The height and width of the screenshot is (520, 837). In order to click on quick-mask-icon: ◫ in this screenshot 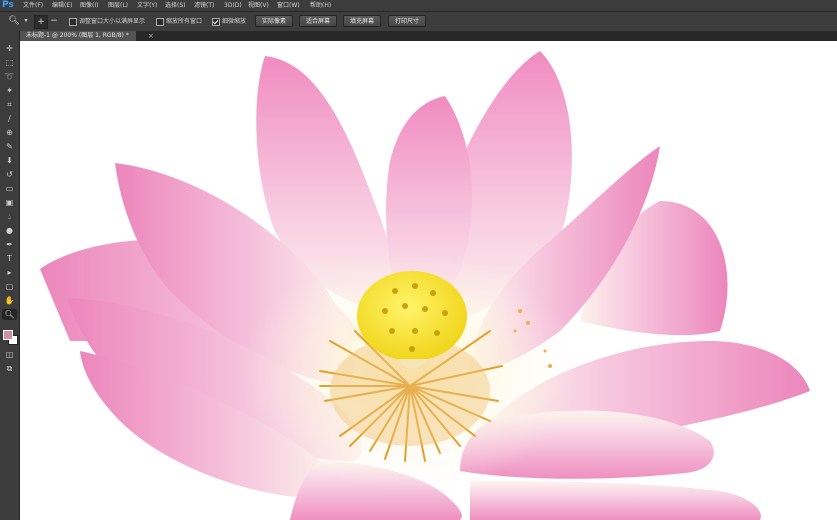, I will do `click(9, 354)`.